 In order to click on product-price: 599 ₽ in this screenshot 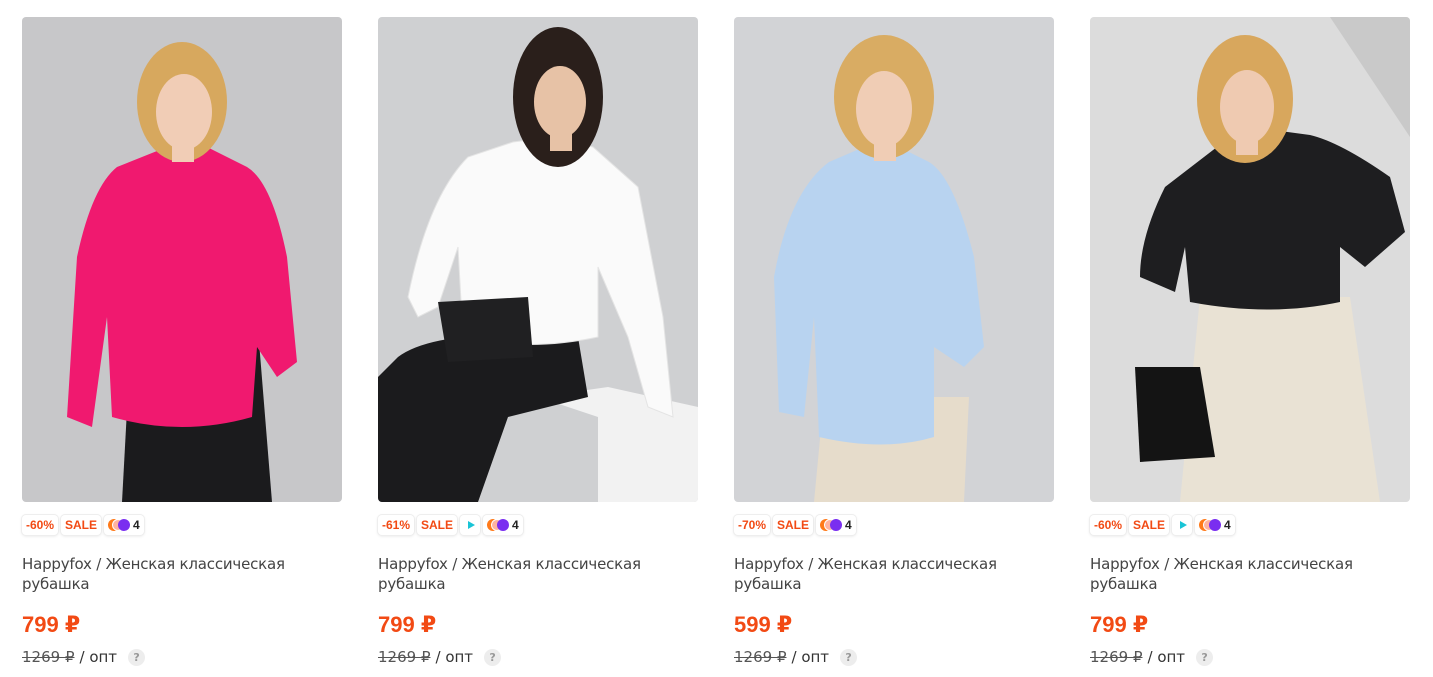, I will do `click(763, 624)`.